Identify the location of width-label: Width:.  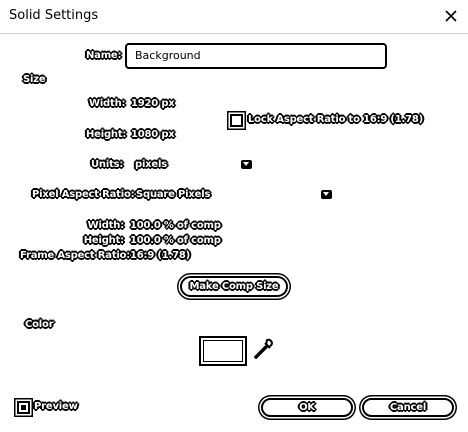
(107, 103).